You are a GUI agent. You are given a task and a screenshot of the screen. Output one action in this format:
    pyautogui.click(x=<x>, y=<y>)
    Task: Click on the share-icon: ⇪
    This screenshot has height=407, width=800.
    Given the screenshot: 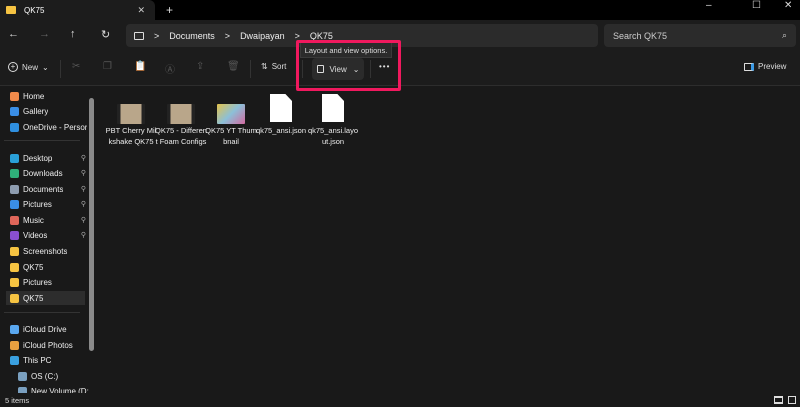 What is the action you would take?
    pyautogui.click(x=200, y=66)
    